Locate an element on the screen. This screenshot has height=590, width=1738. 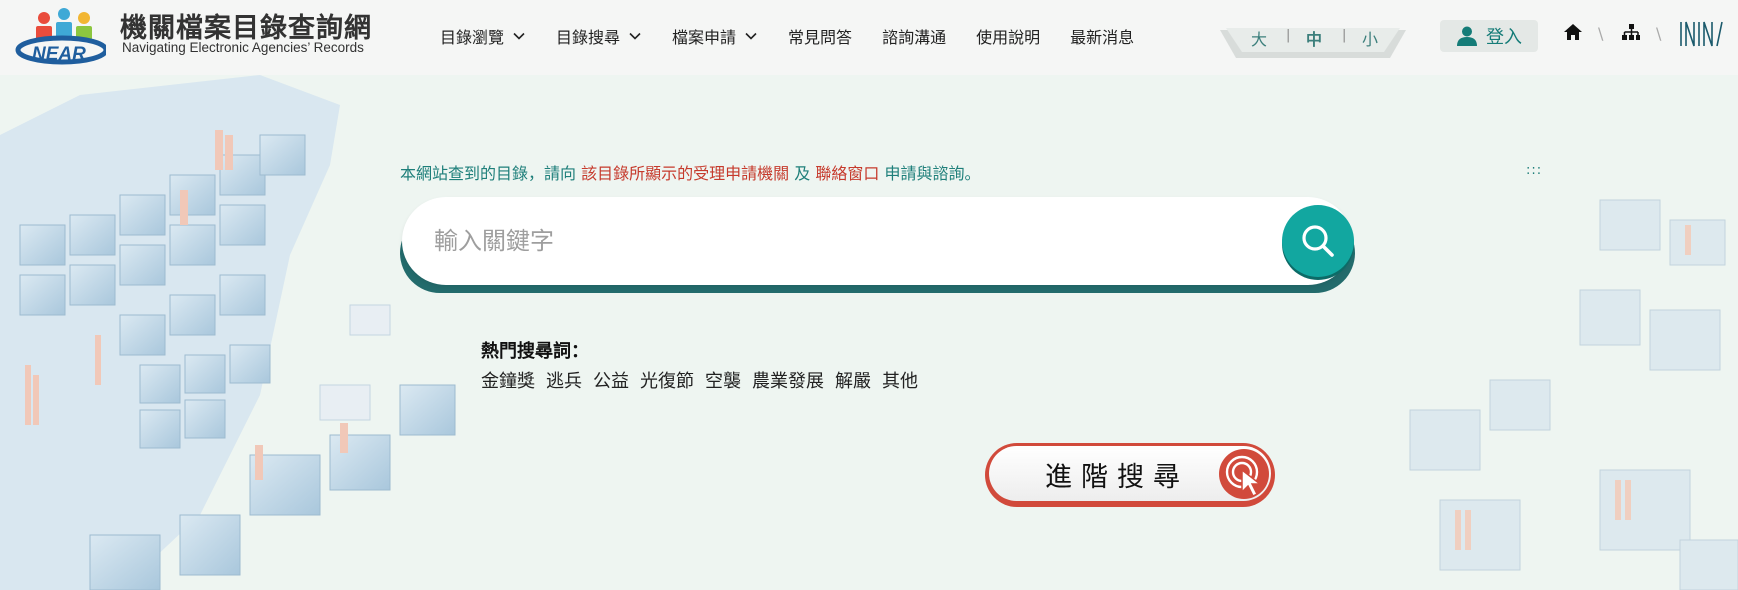
user-icon is located at coordinates (1467, 36).